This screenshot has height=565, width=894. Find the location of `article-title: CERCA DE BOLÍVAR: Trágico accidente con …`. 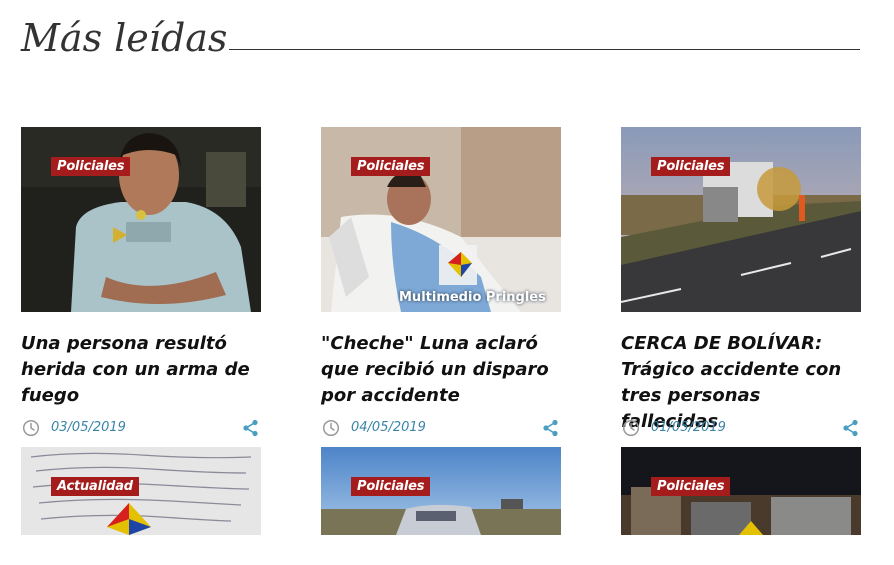

article-title: CERCA DE BOLÍVAR: Trágico accidente con … is located at coordinates (741, 381).